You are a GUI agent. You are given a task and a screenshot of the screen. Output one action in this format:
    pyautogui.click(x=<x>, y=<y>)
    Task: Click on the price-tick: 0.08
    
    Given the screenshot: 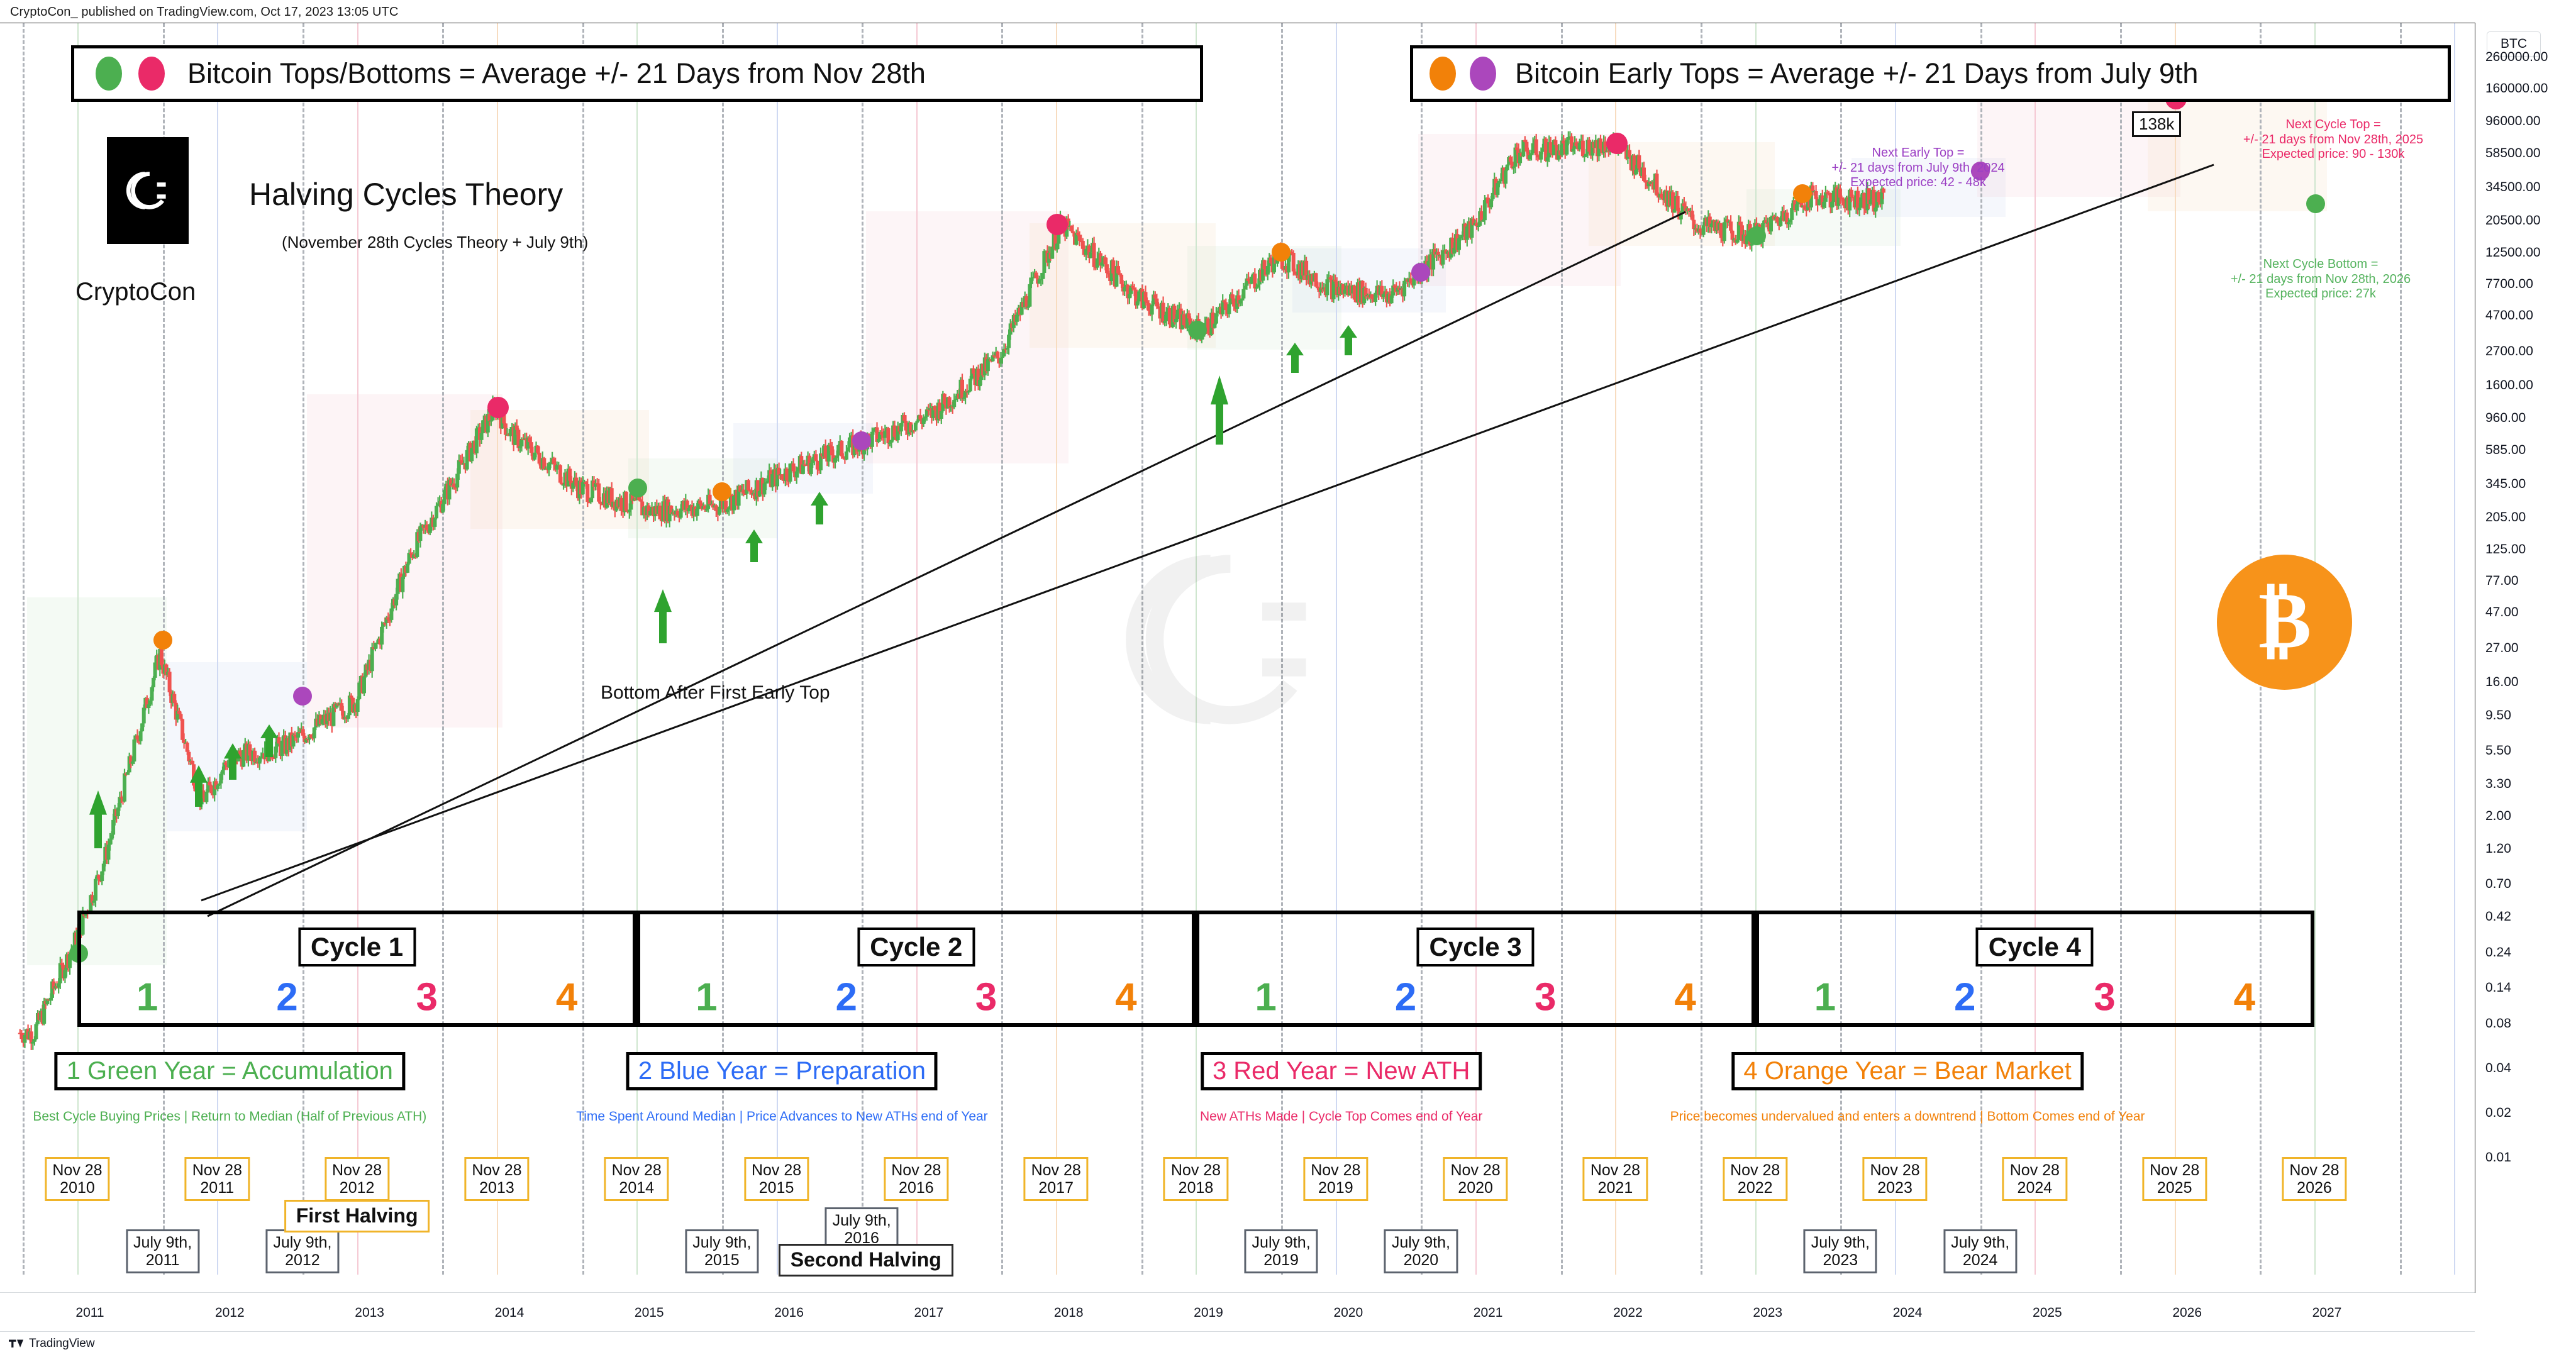 What is the action you would take?
    pyautogui.click(x=2498, y=1023)
    